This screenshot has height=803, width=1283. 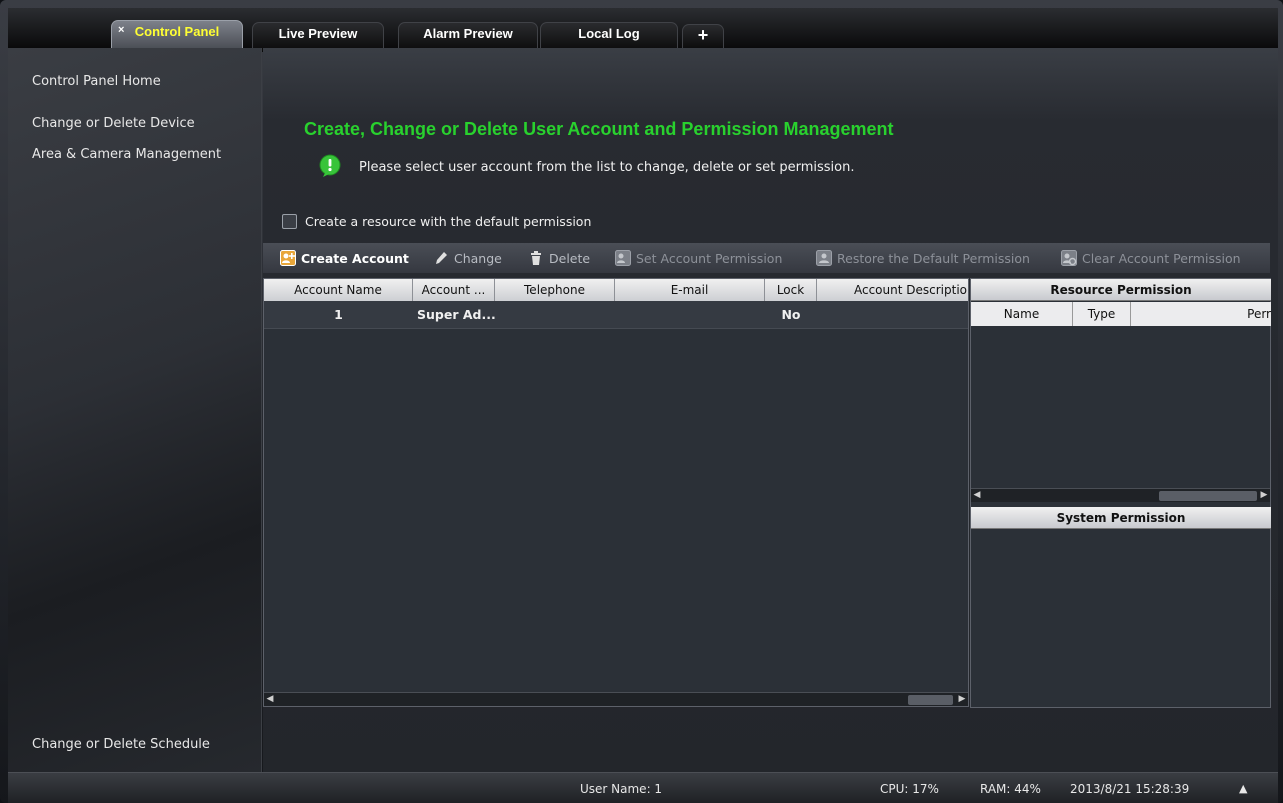 I want to click on cell-description, so click(x=892, y=315).